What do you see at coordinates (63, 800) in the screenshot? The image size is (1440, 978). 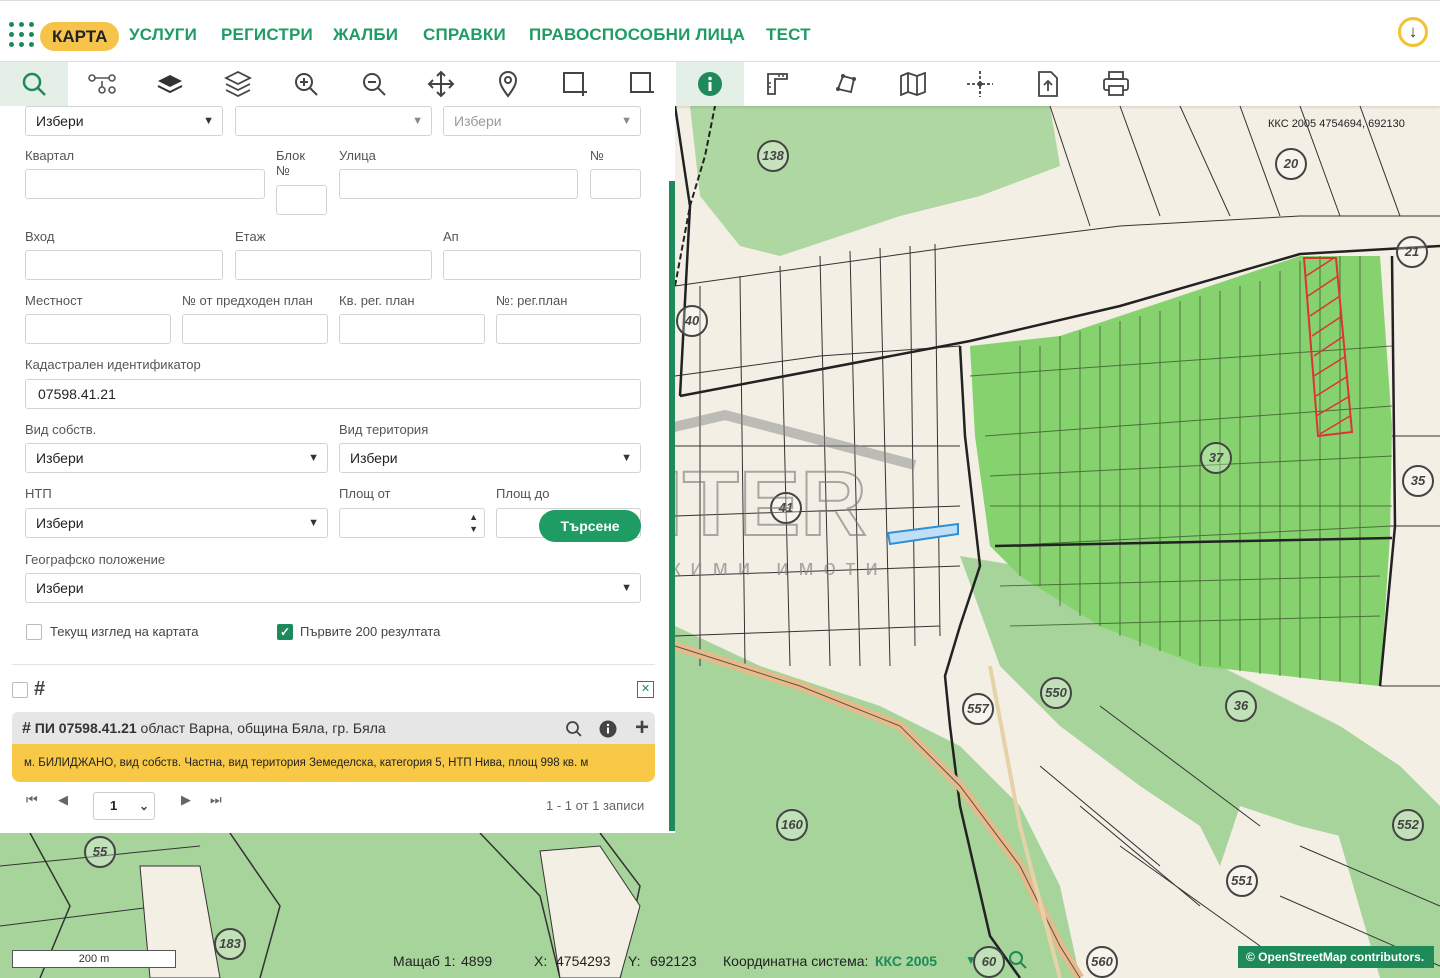 I see `prev-page-icon: ◀` at bounding box center [63, 800].